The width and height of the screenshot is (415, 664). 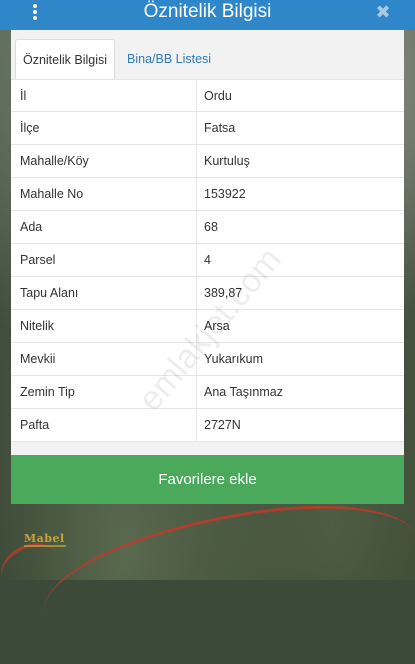 I want to click on row-value: 68, so click(x=211, y=227).